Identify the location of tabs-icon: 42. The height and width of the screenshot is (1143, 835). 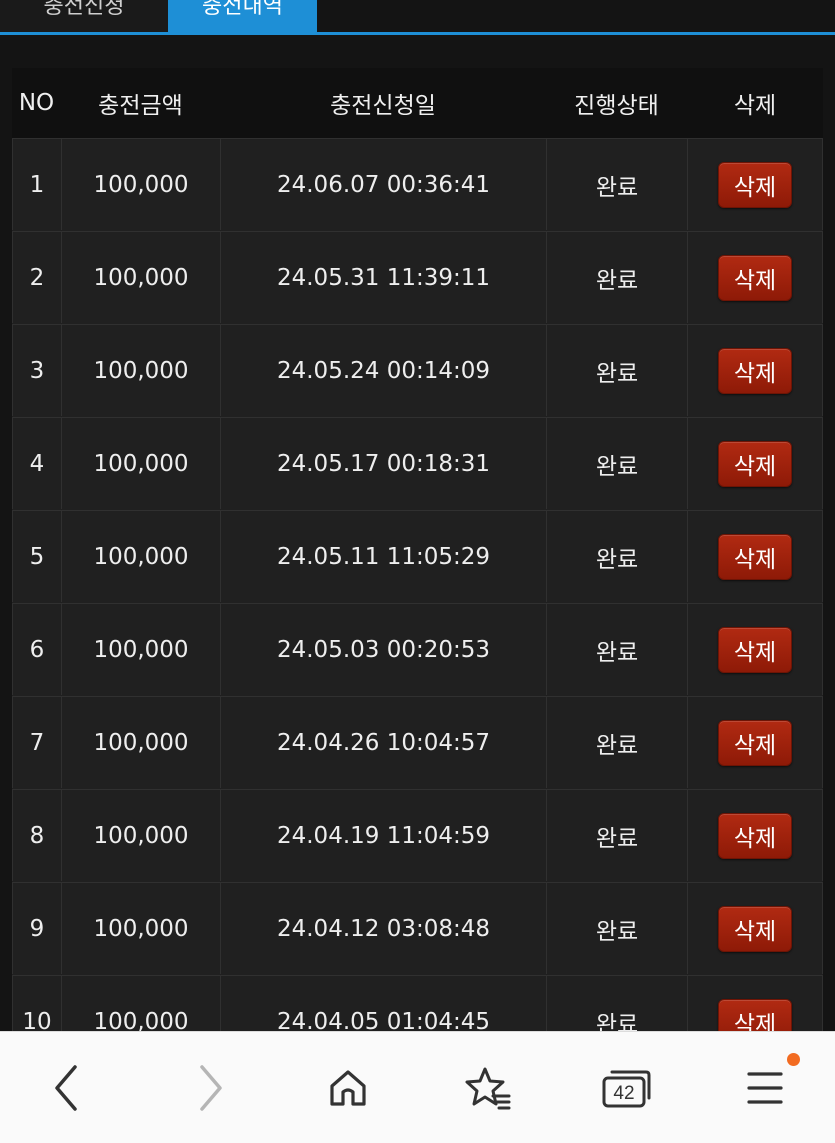
(626, 1089).